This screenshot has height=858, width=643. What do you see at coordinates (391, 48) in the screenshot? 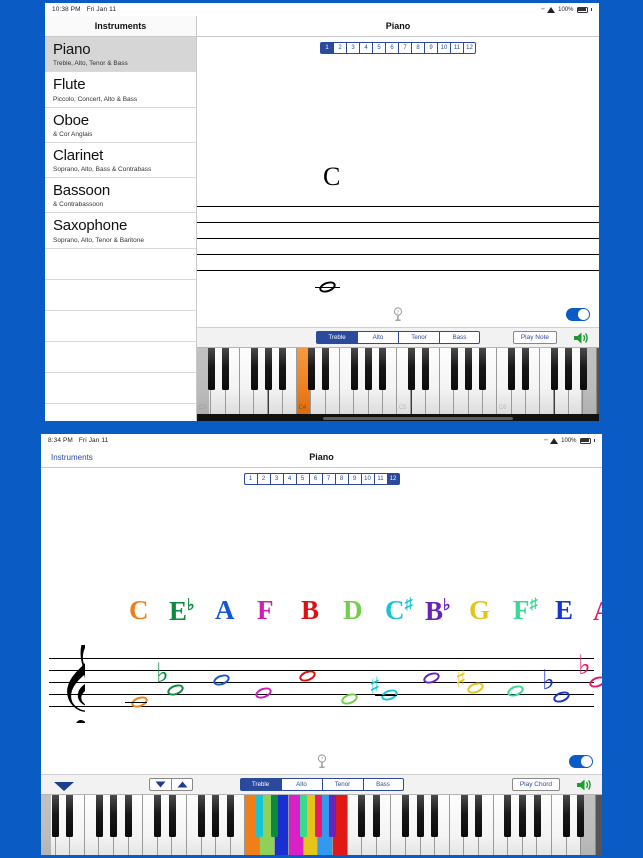
I see `segment-6: 6` at bounding box center [391, 48].